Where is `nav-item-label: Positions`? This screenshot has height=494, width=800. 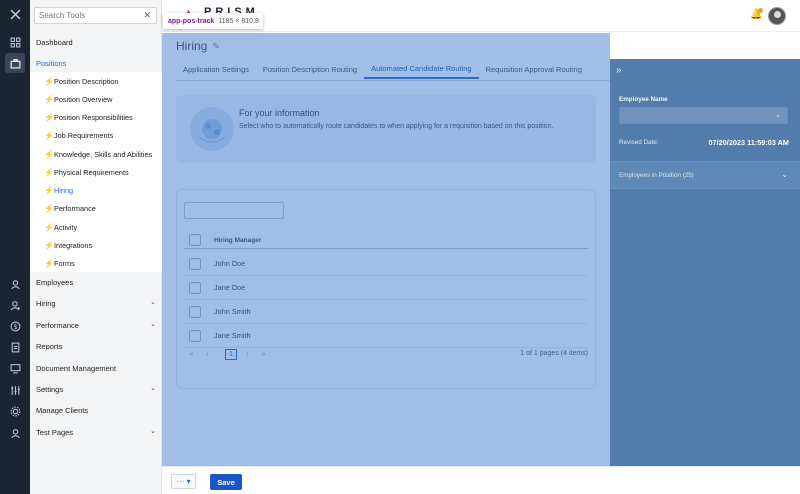 nav-item-label: Positions is located at coordinates (51, 63).